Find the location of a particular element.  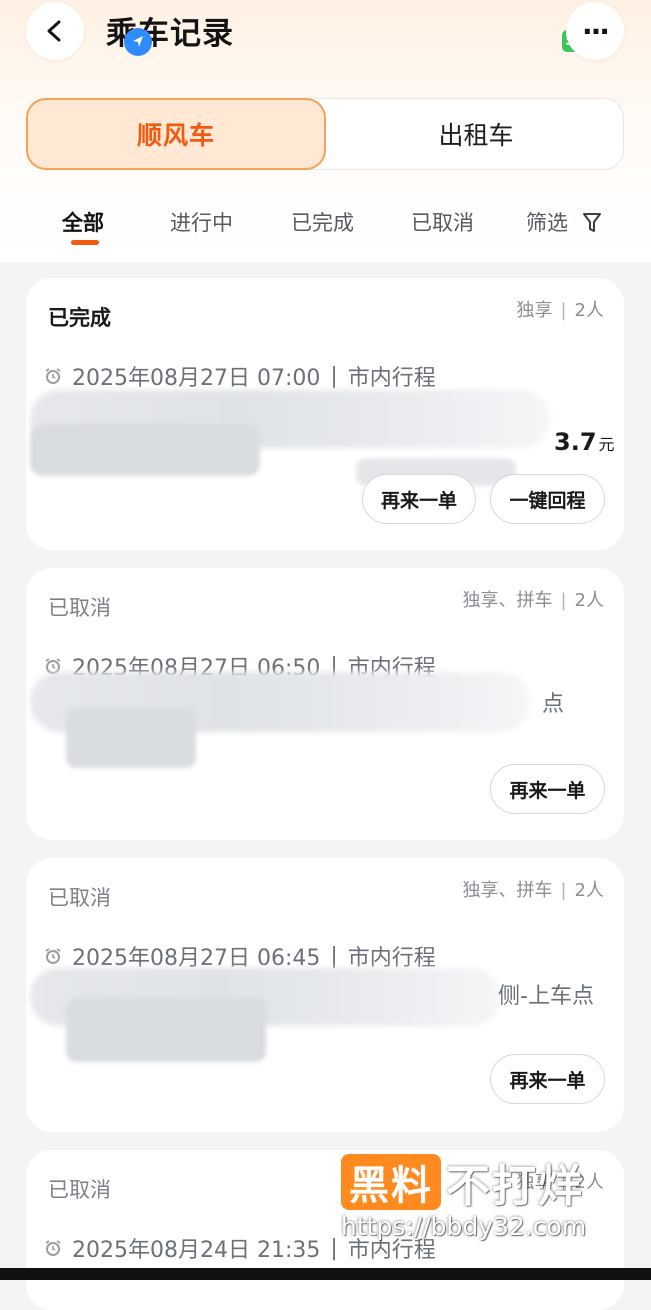

trip-price: 3.7 元 is located at coordinates (584, 442).